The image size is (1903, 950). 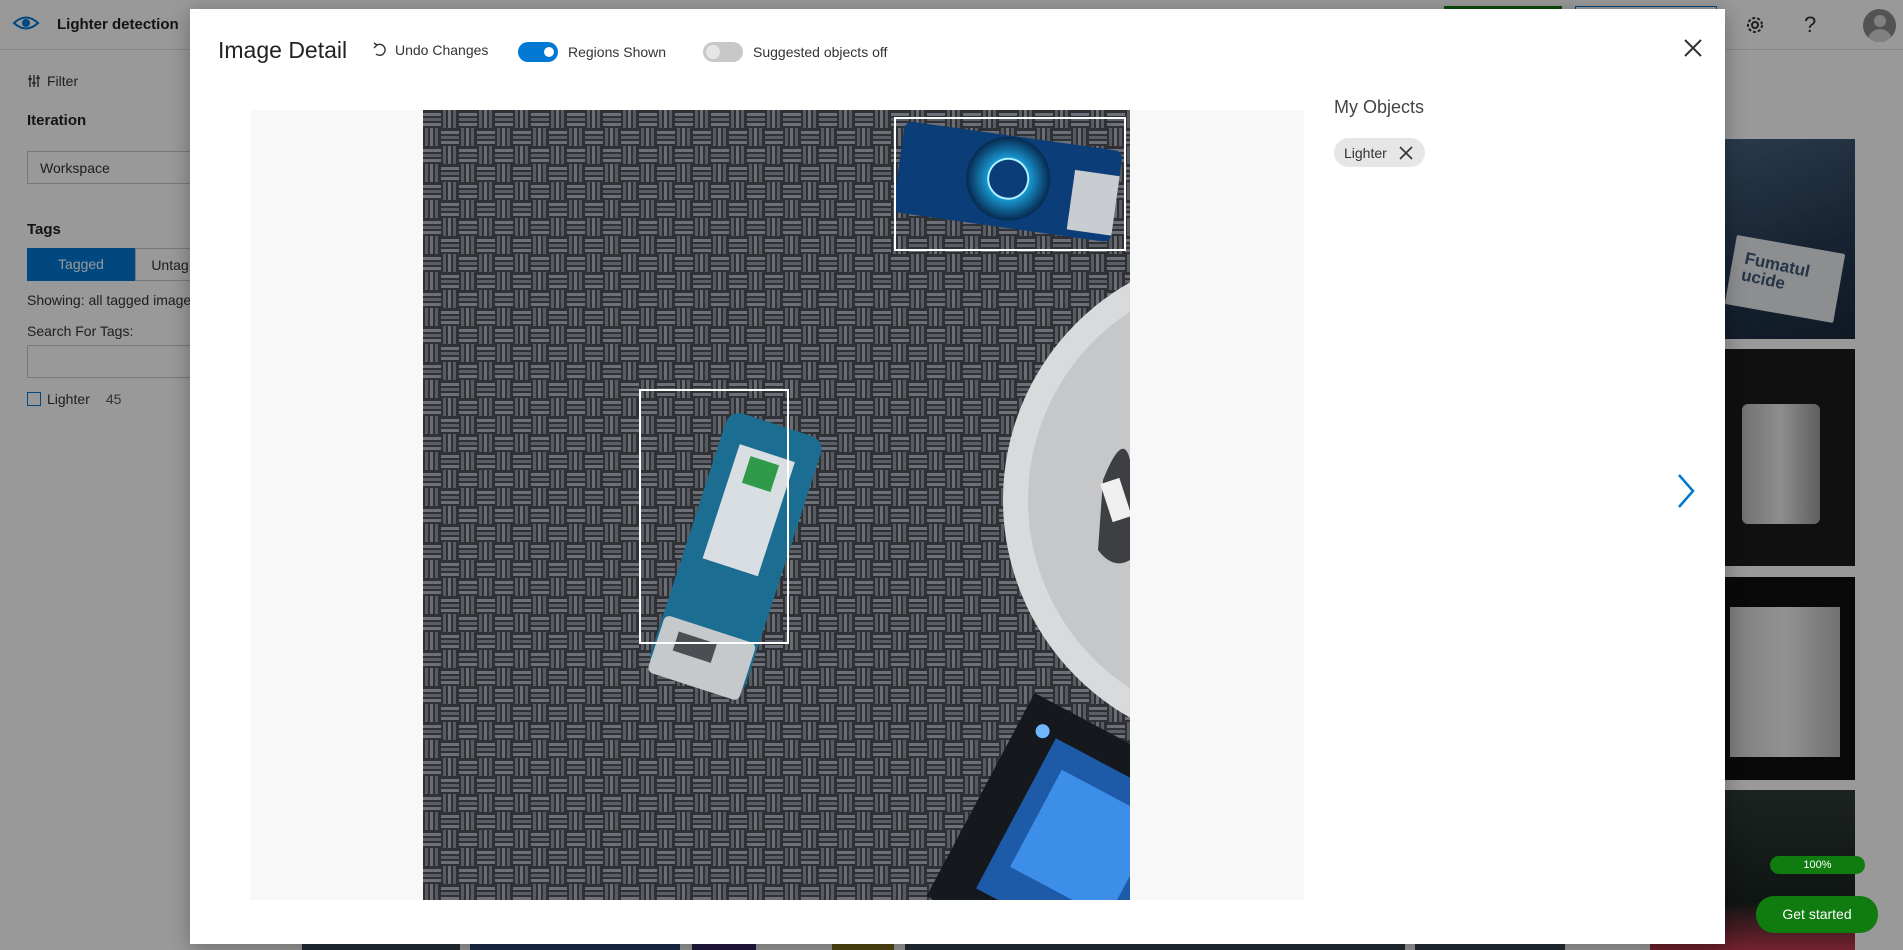 I want to click on undo-icon, so click(x=379, y=49).